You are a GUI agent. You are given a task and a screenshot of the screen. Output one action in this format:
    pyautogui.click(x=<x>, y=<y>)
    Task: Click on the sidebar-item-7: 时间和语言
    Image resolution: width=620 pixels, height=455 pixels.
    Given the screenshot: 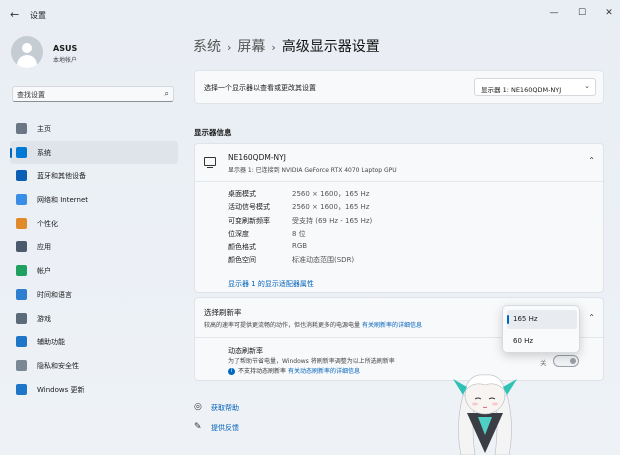 What is the action you would take?
    pyautogui.click(x=94, y=295)
    